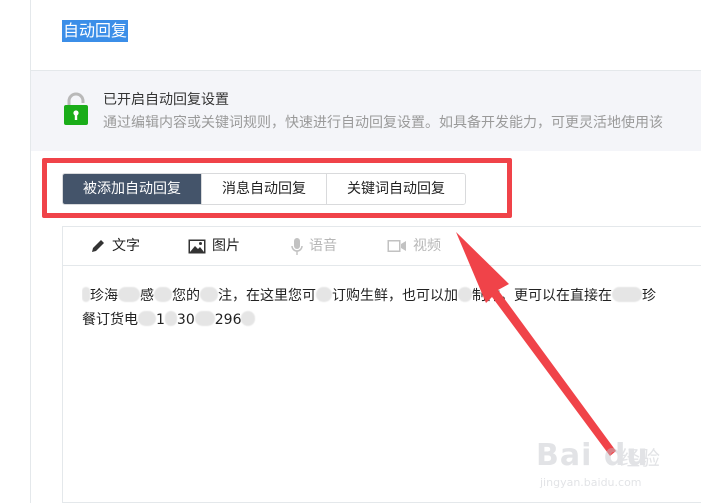 The image size is (701, 503). I want to click on video-icon, so click(396, 246).